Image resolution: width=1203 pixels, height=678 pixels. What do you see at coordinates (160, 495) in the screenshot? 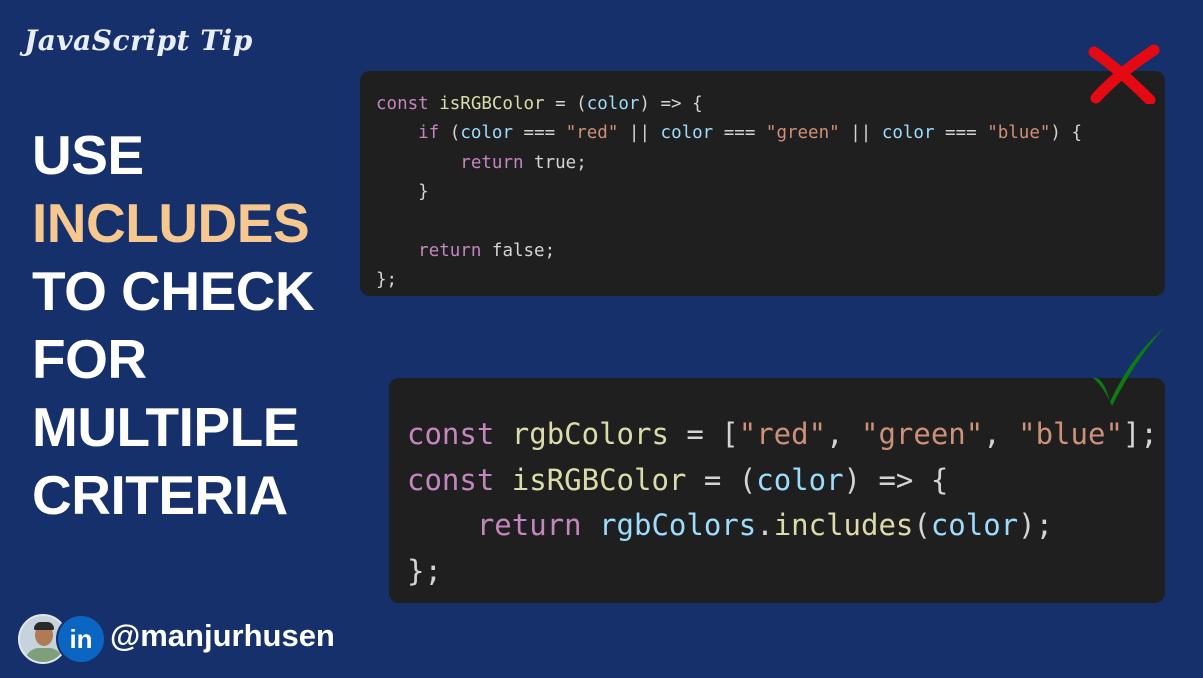
I see `headline-line: CRITERIA` at bounding box center [160, 495].